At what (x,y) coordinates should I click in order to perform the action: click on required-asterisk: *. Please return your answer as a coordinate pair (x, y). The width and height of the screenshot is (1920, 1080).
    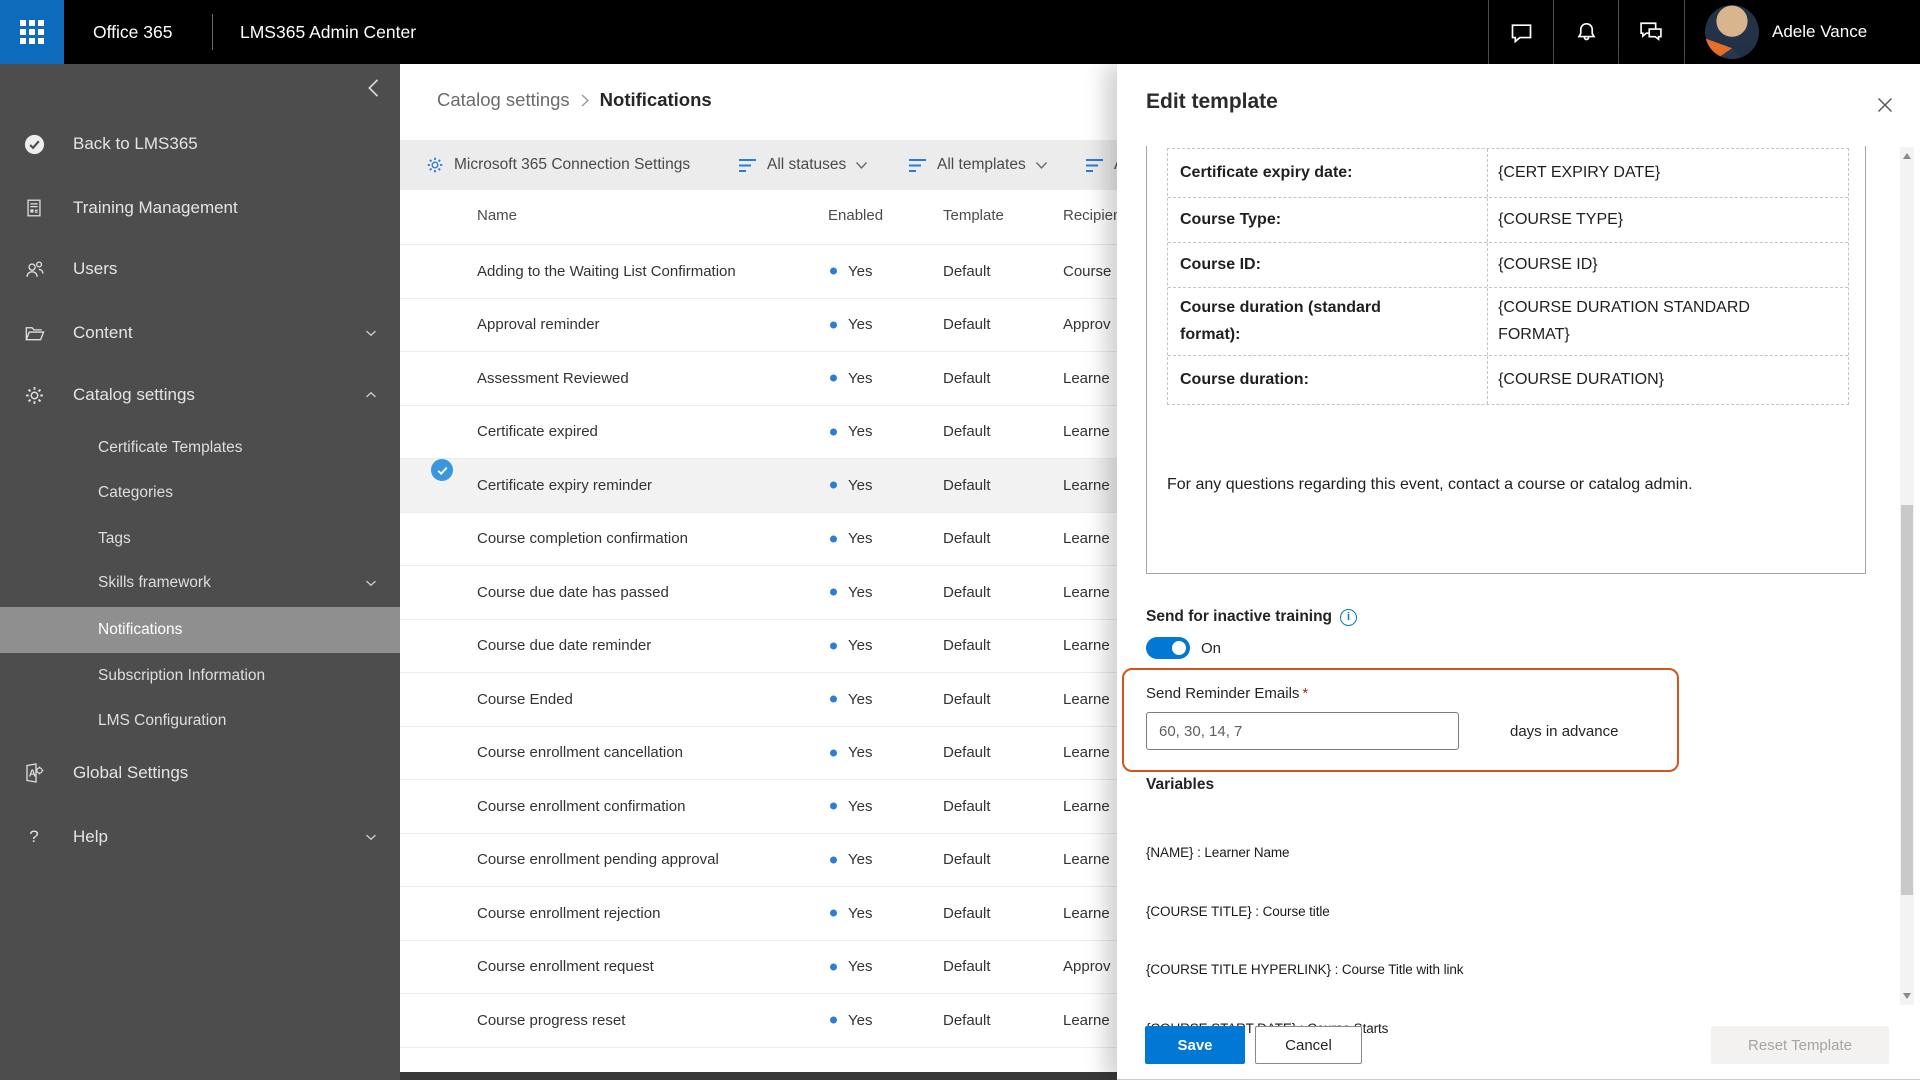
    Looking at the image, I should click on (1305, 693).